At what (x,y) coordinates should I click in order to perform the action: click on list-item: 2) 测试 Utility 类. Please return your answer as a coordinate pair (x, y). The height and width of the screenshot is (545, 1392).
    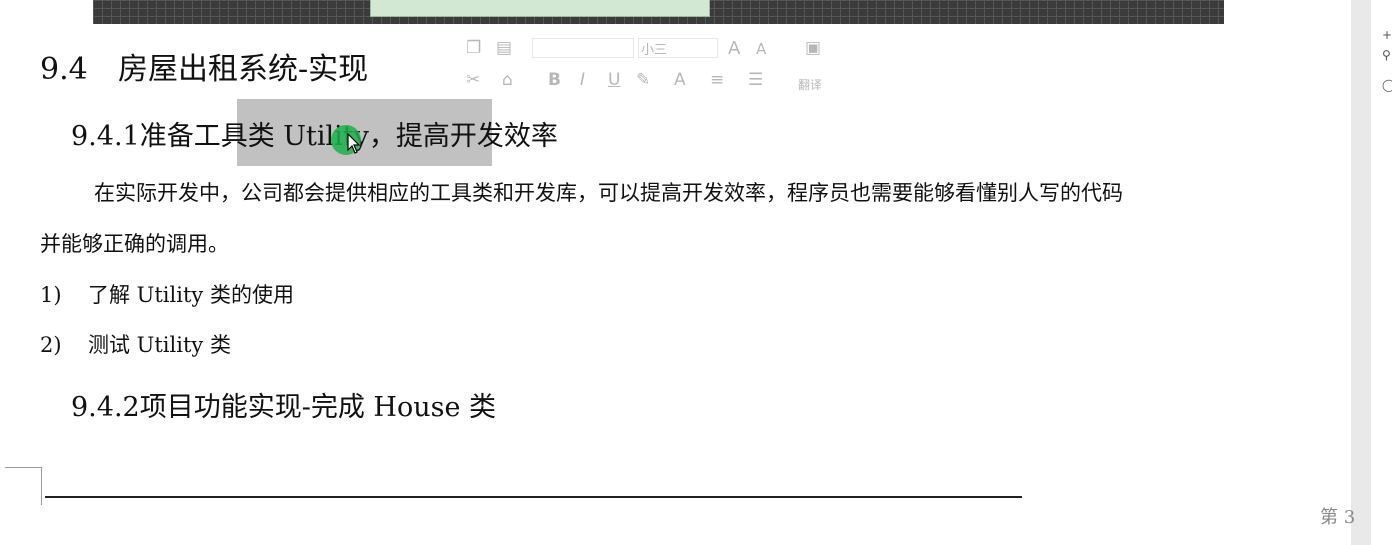
    Looking at the image, I should click on (135, 344).